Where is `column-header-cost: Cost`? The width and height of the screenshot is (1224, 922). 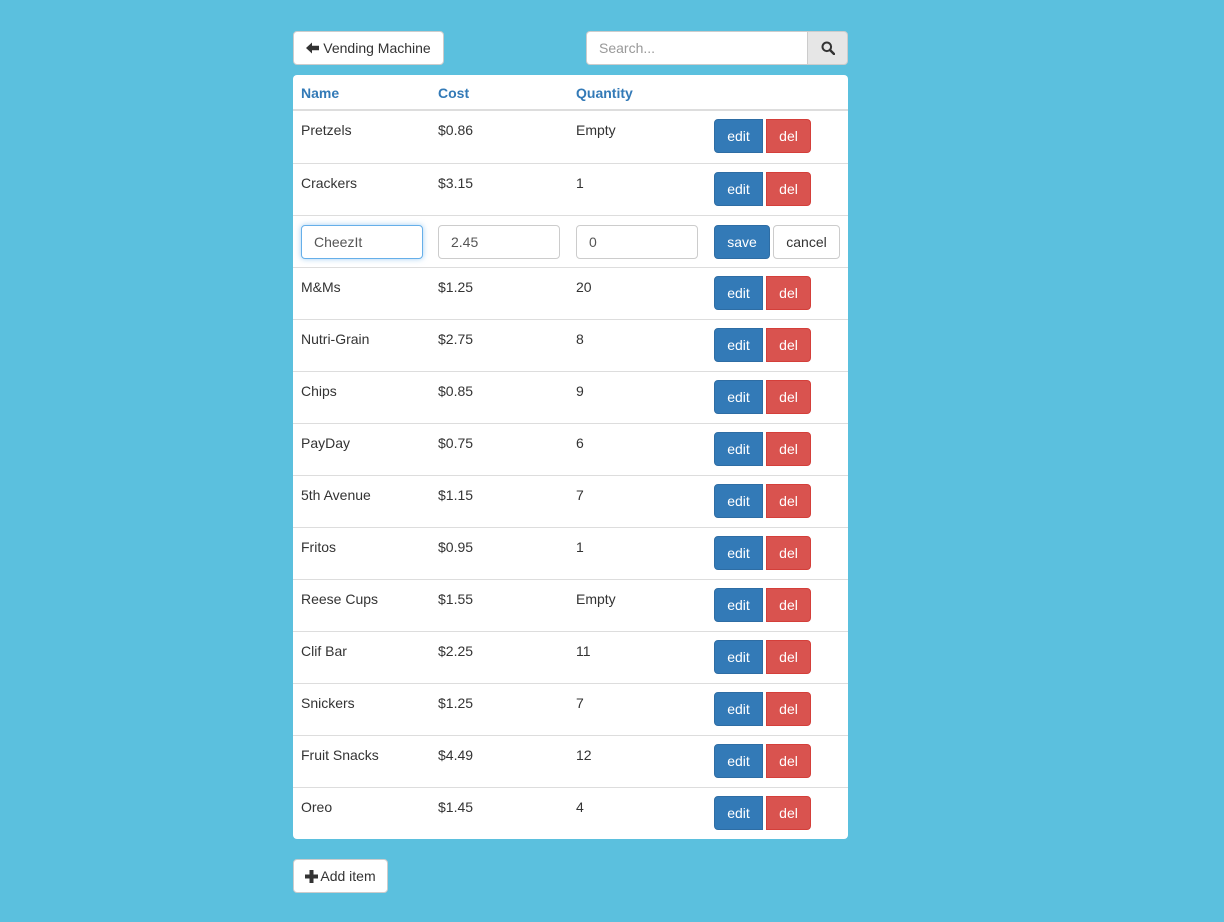 column-header-cost: Cost is located at coordinates (453, 93).